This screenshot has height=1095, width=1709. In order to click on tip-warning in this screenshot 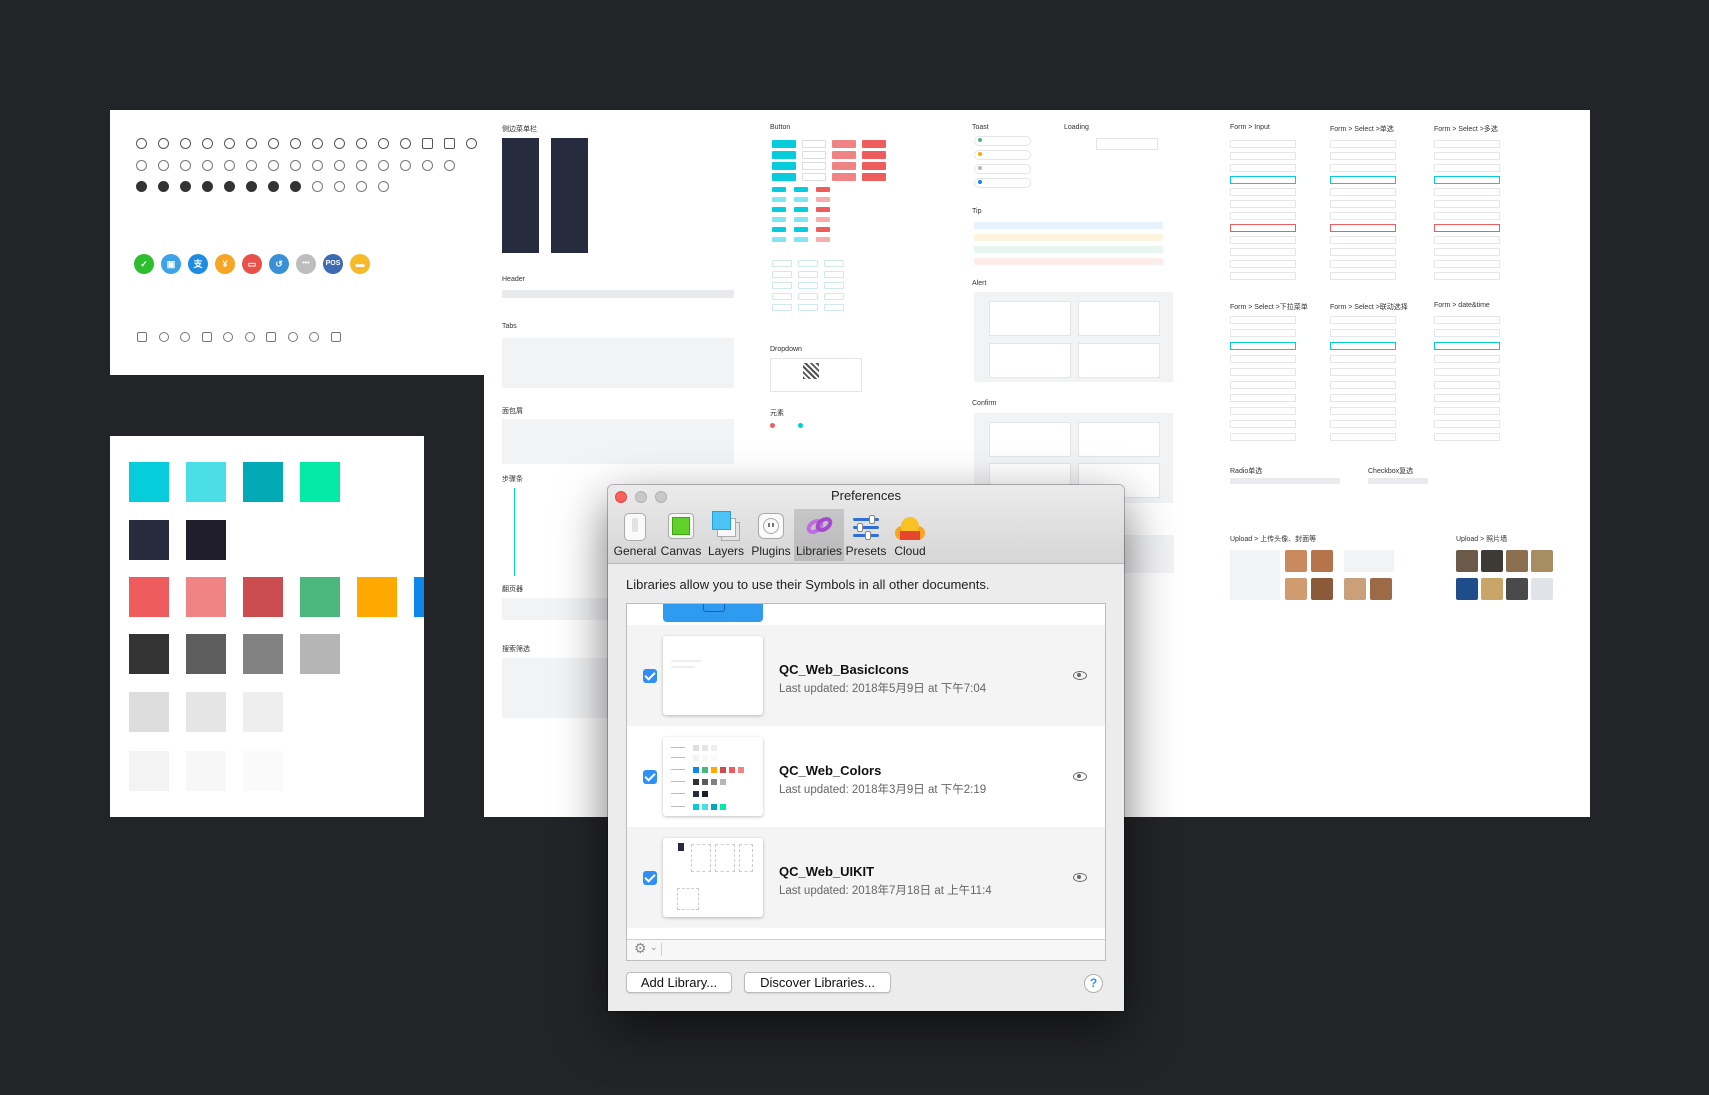, I will do `click(1068, 237)`.